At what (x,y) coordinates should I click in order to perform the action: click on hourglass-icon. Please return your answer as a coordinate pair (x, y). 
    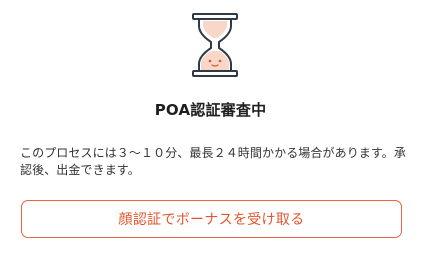
    Looking at the image, I should click on (215, 45).